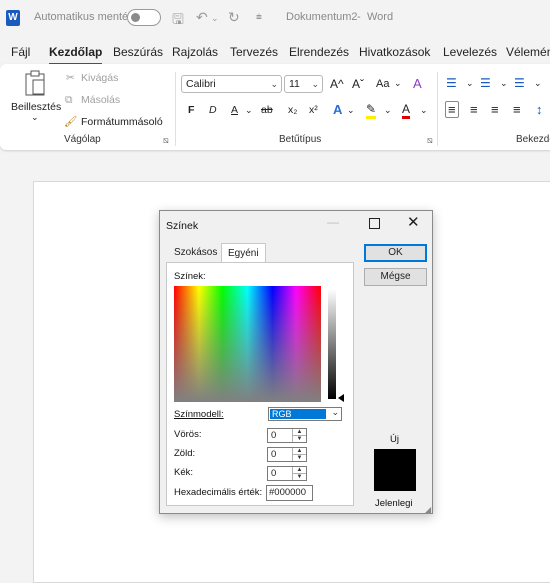  I want to click on clear-formatting-icon: A, so click(417, 83).